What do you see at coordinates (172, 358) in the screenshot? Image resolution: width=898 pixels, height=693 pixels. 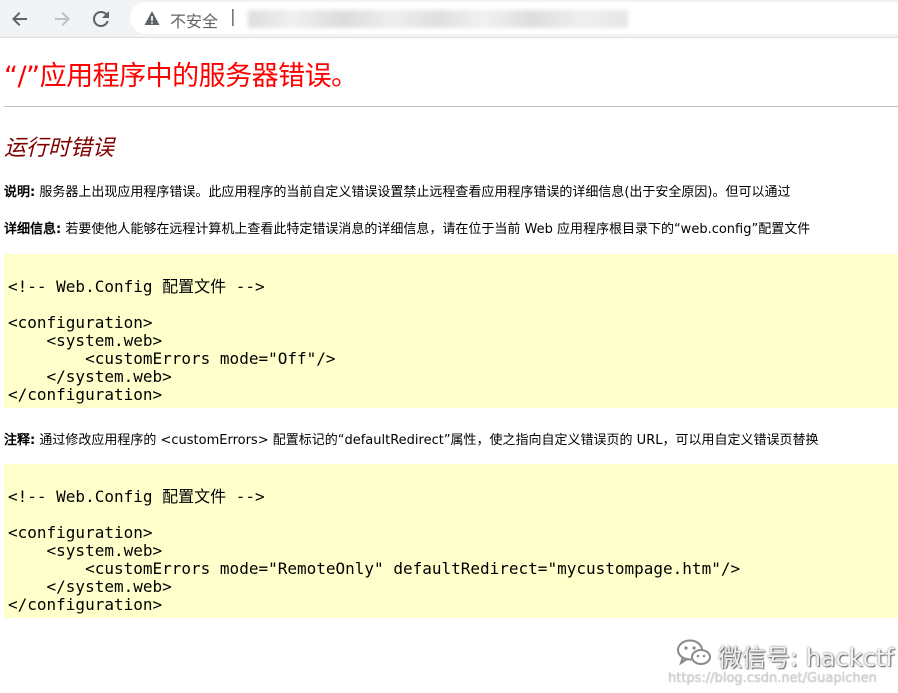 I see `code-line: <customErrors mode="Off"/>` at bounding box center [172, 358].